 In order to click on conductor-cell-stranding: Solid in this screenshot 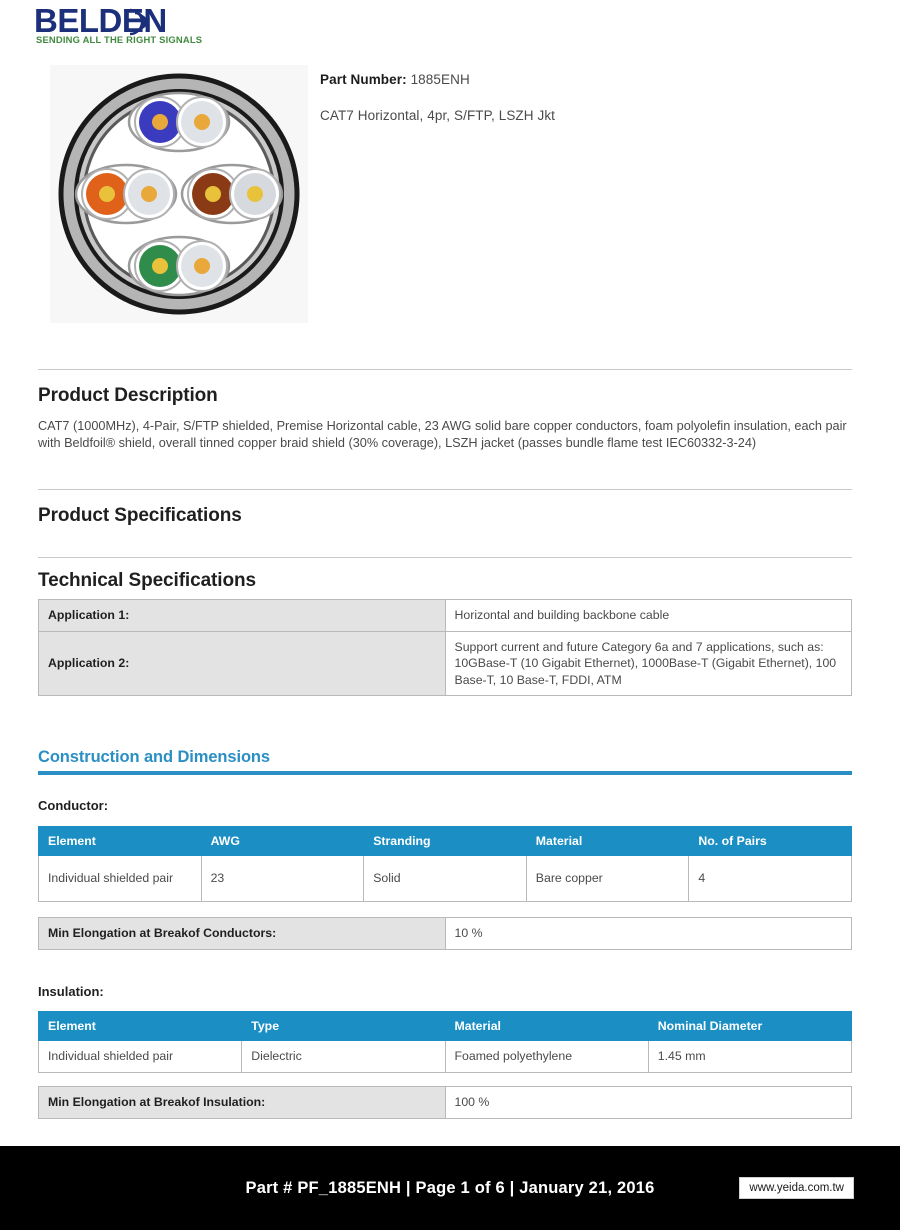, I will do `click(445, 878)`.